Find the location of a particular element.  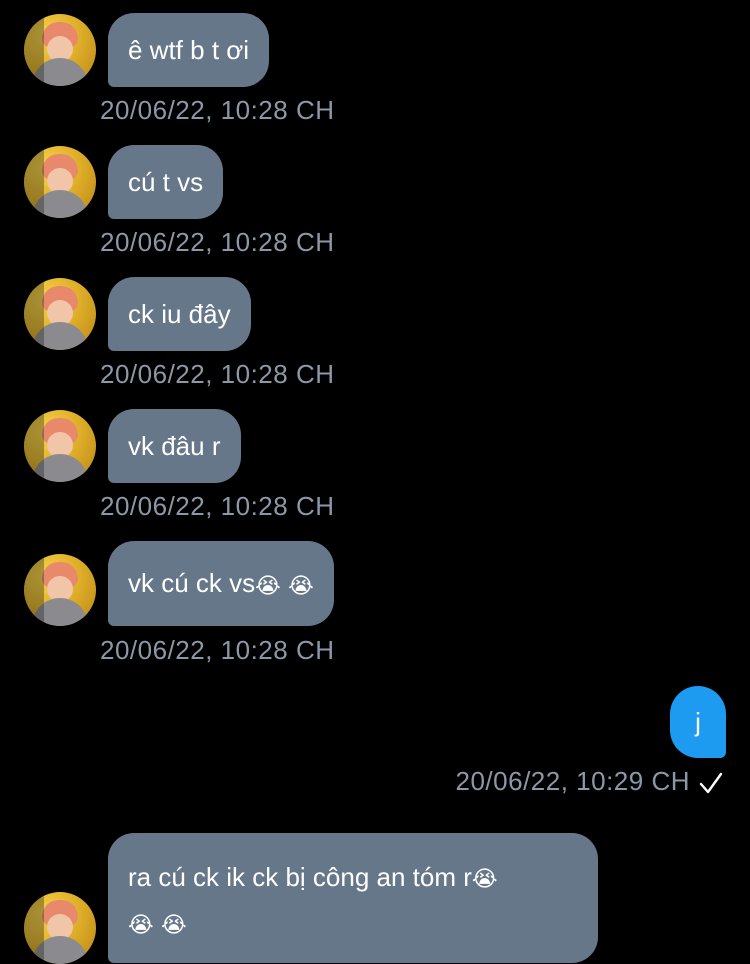

check-icon is located at coordinates (711, 783).